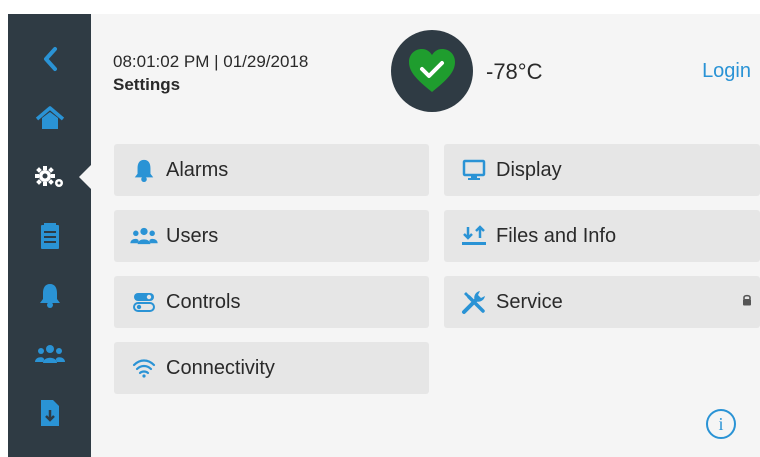  I want to click on alarms-label: Alarms, so click(197, 169).